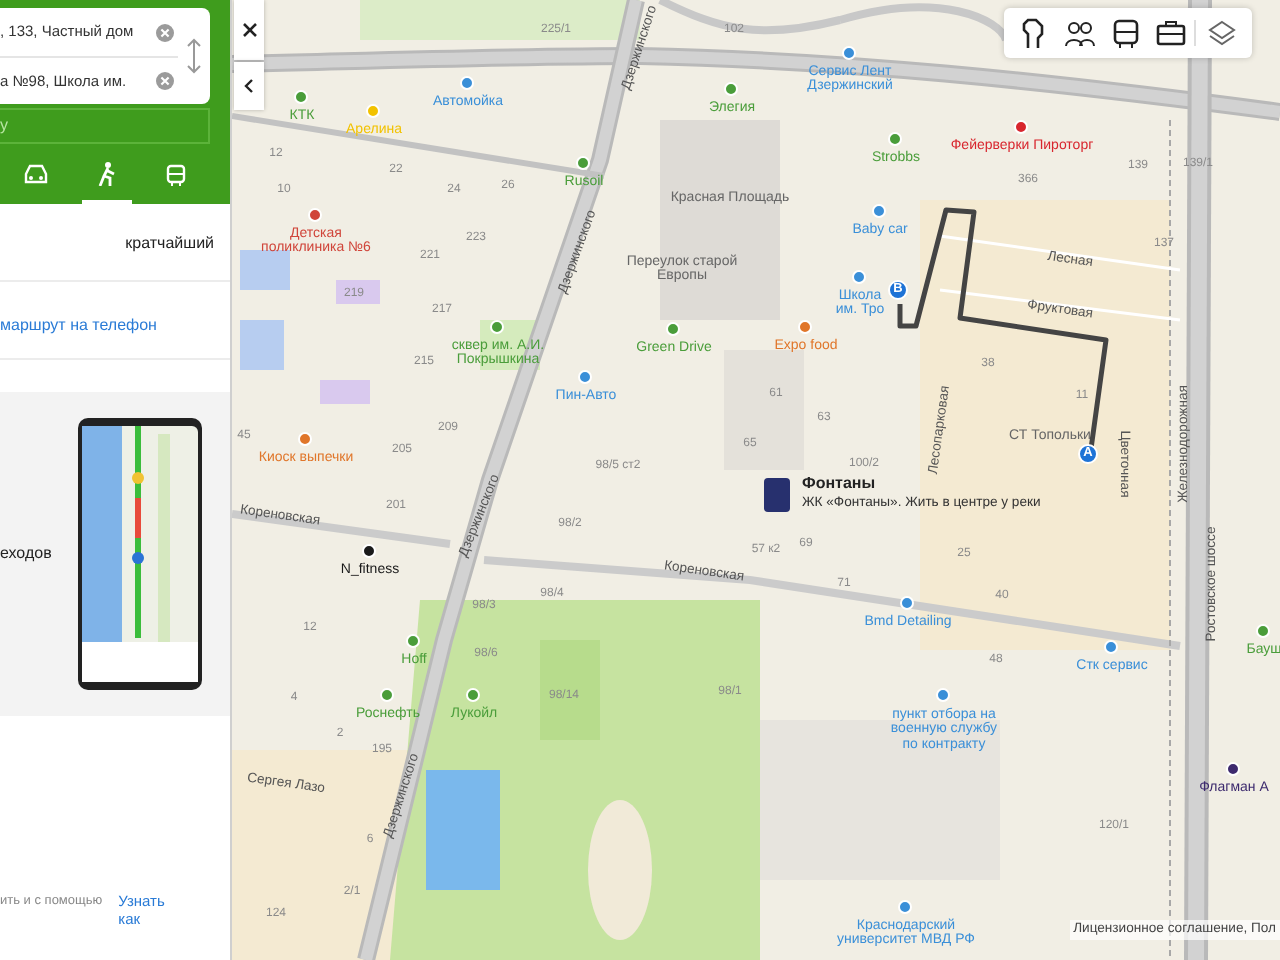  I want to click on route-option: кратчайший, so click(115, 243).